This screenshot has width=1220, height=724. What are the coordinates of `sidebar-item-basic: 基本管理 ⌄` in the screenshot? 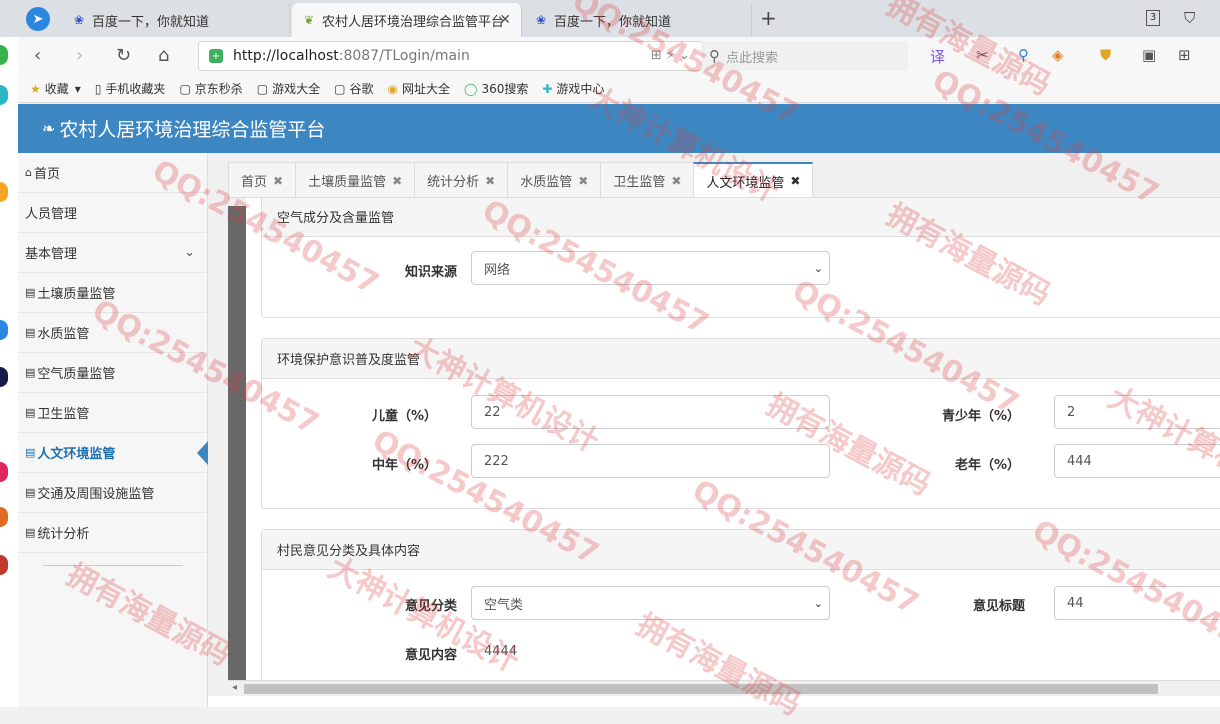 It's located at (112, 253).